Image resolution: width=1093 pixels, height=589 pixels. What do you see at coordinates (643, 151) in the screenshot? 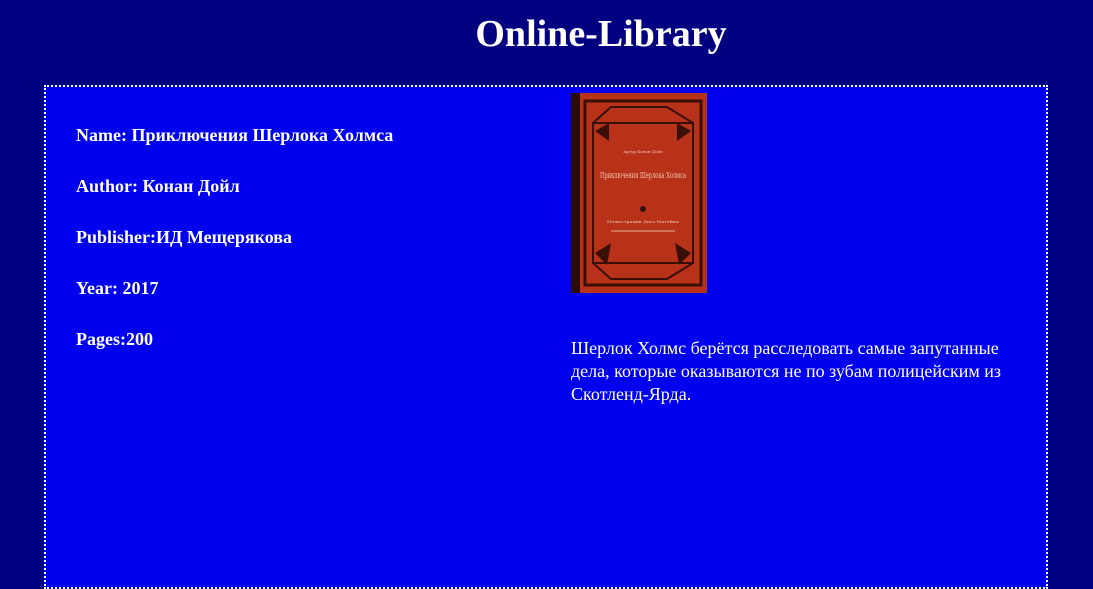
I see `cover-author-text: Артур Конан Дойл` at bounding box center [643, 151].